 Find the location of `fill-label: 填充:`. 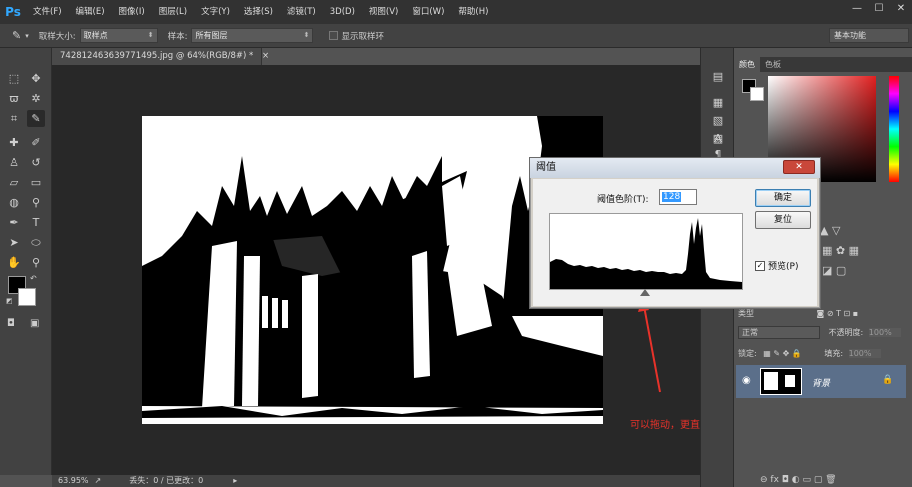

fill-label: 填充: is located at coordinates (834, 353).